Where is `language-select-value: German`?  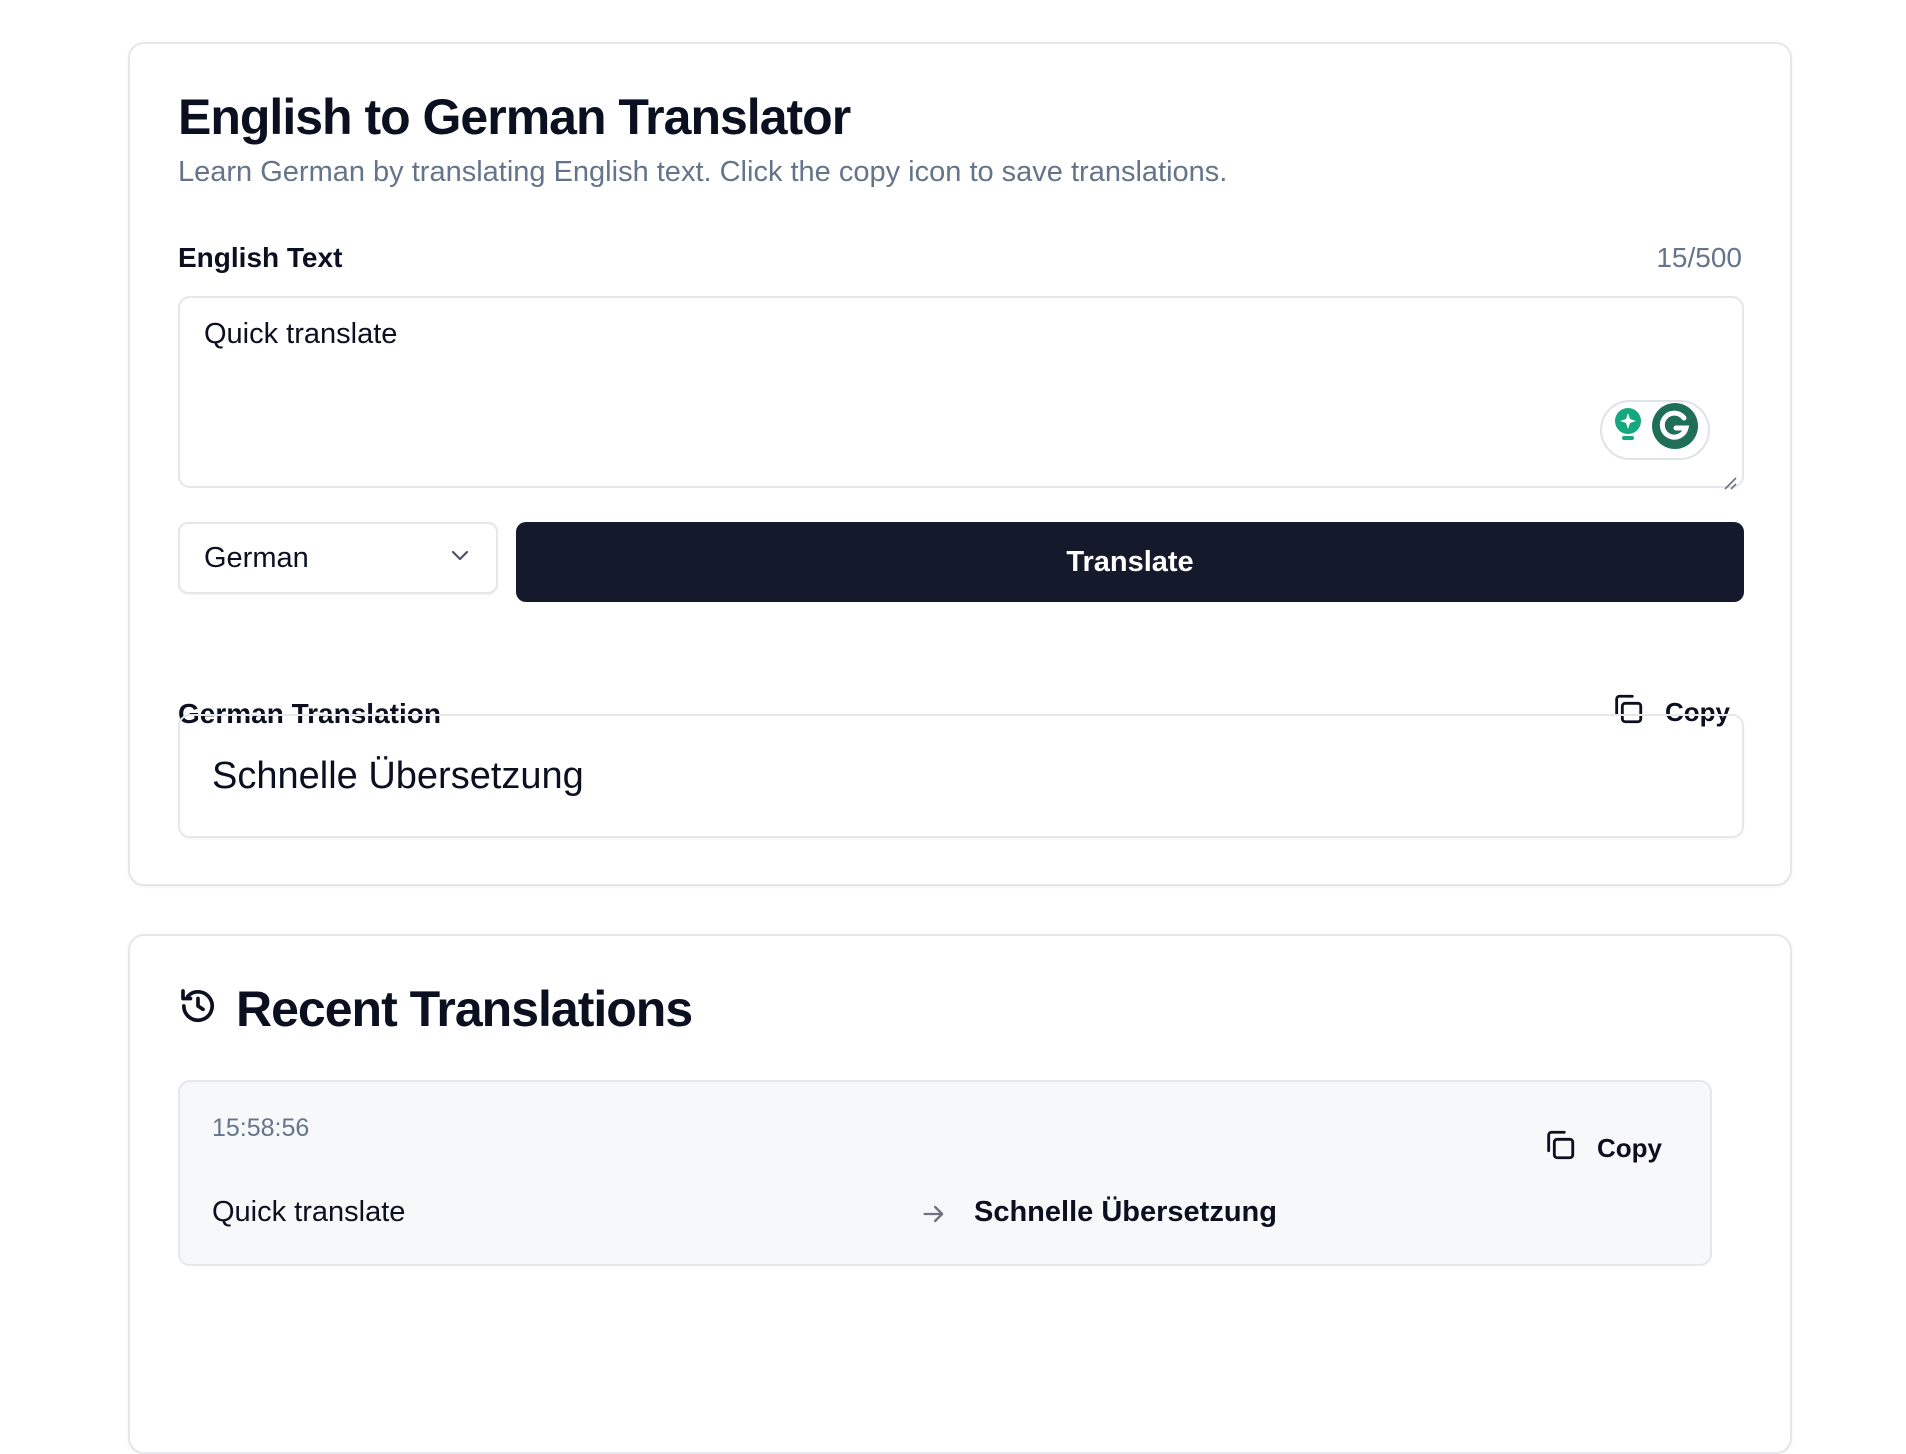 language-select-value: German is located at coordinates (256, 557).